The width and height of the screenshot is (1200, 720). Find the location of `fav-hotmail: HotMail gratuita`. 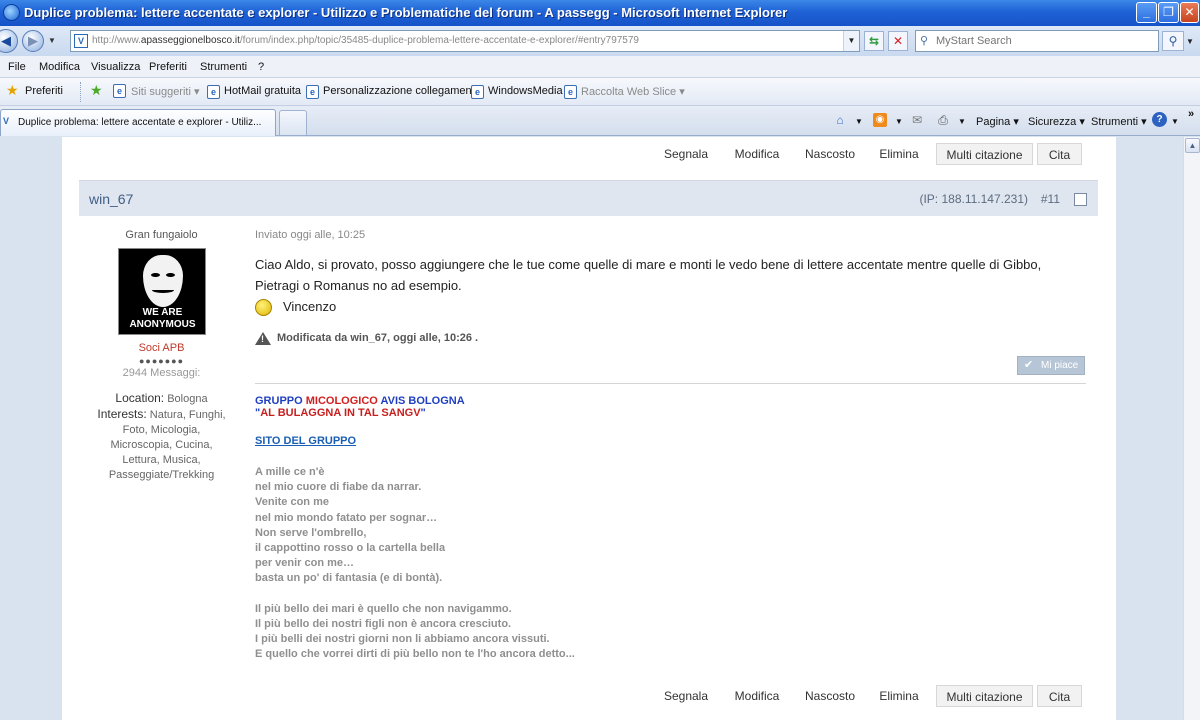

fav-hotmail: HotMail gratuita is located at coordinates (262, 91).